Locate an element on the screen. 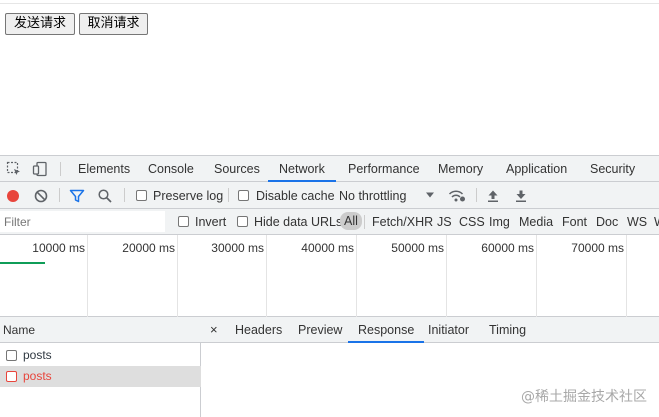  record-icon is located at coordinates (13, 196).